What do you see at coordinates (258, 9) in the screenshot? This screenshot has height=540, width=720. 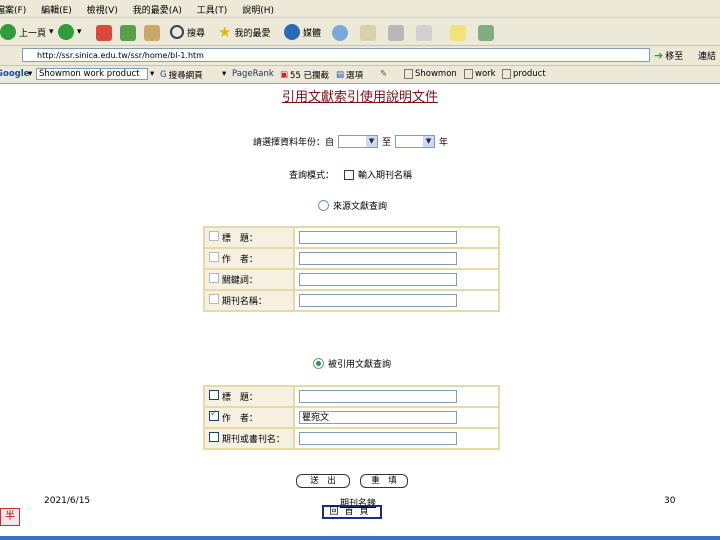 I see `menu-help: 說明(H)` at bounding box center [258, 9].